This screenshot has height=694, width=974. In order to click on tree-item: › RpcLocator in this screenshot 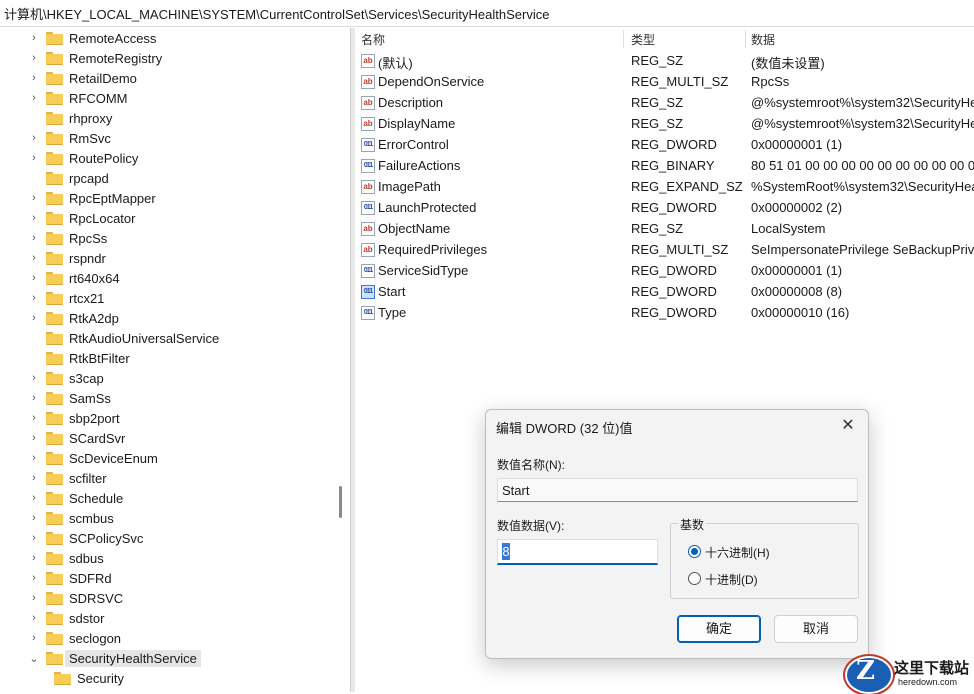, I will do `click(81, 218)`.